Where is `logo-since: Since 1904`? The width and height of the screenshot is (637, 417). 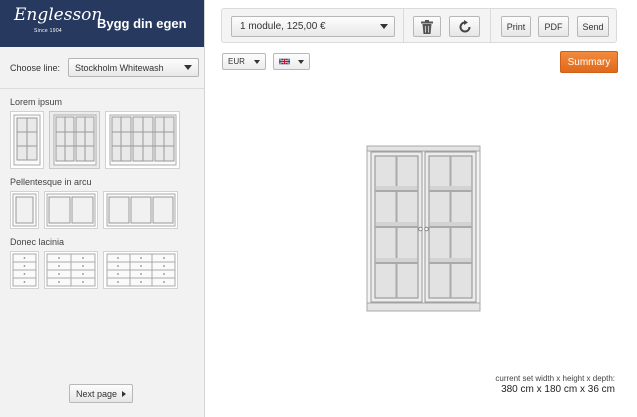
logo-since: Since 1904 is located at coordinates (48, 31).